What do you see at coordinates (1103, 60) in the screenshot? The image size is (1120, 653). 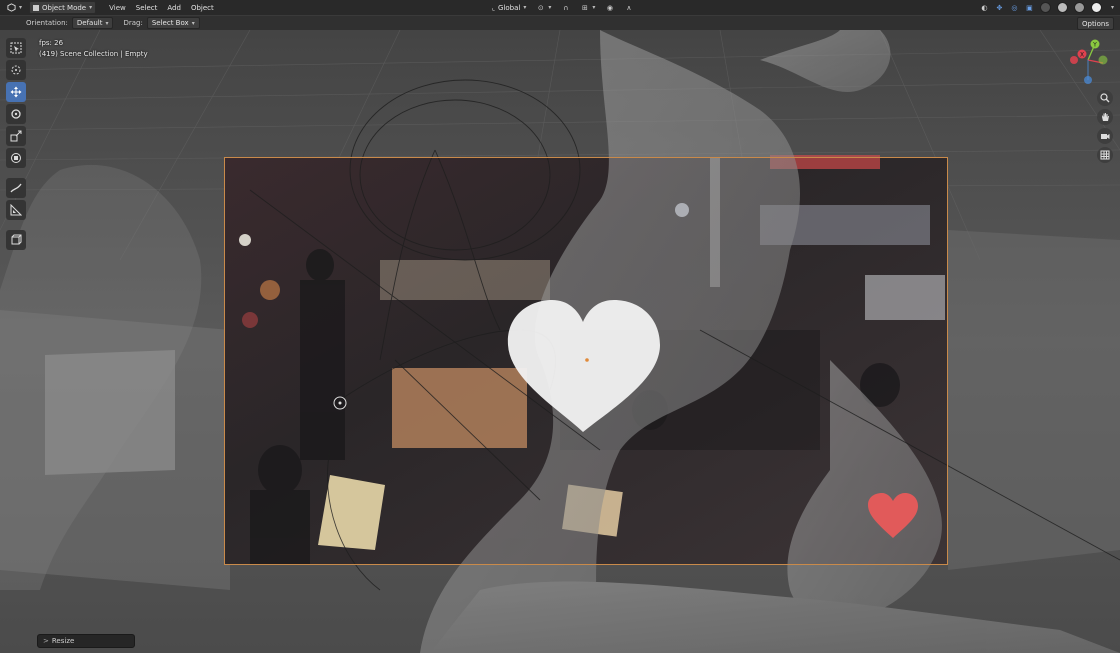 I see `gizmo-y-neg` at bounding box center [1103, 60].